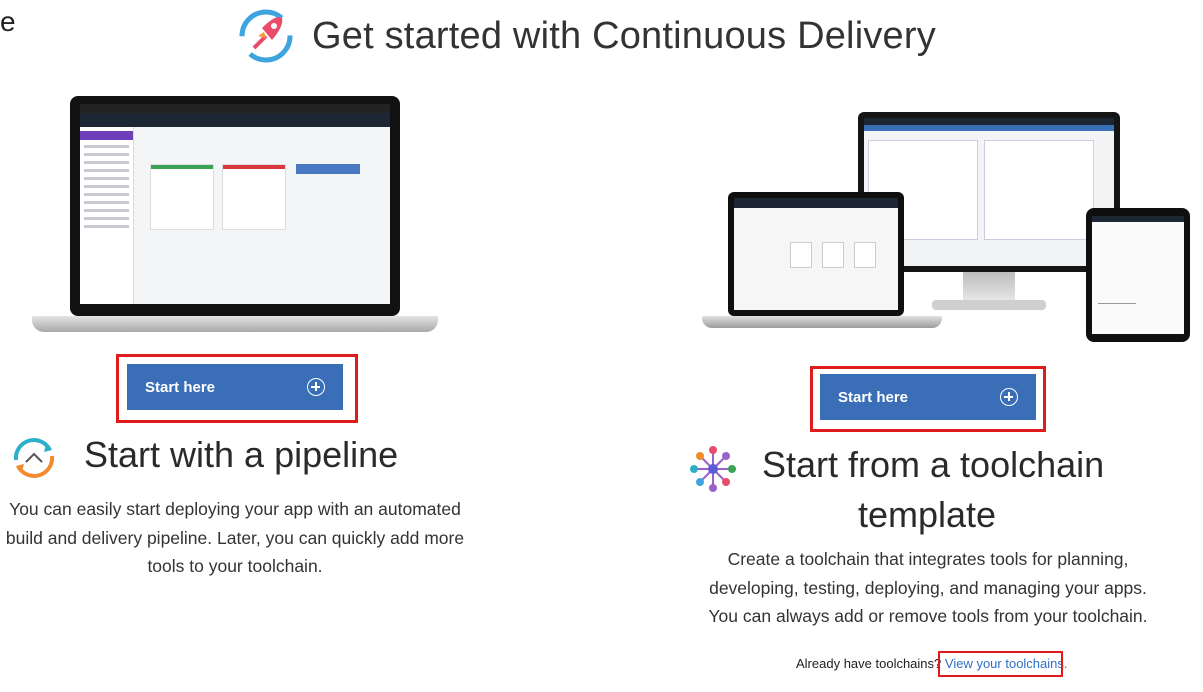 The height and width of the screenshot is (692, 1203). Describe the element at coordinates (1000, 664) in the screenshot. I see `view-toolchains-highlight` at that location.